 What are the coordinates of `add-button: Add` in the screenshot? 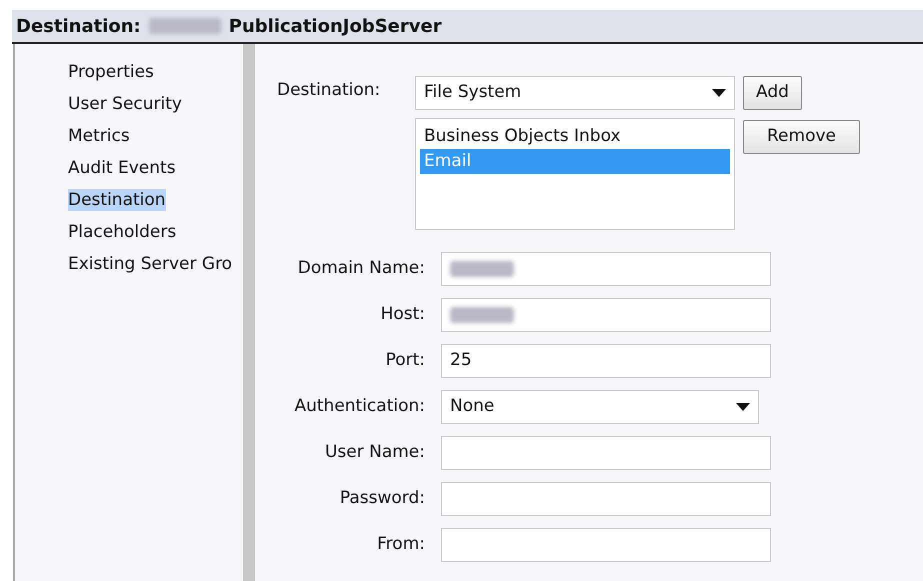 It's located at (772, 93).